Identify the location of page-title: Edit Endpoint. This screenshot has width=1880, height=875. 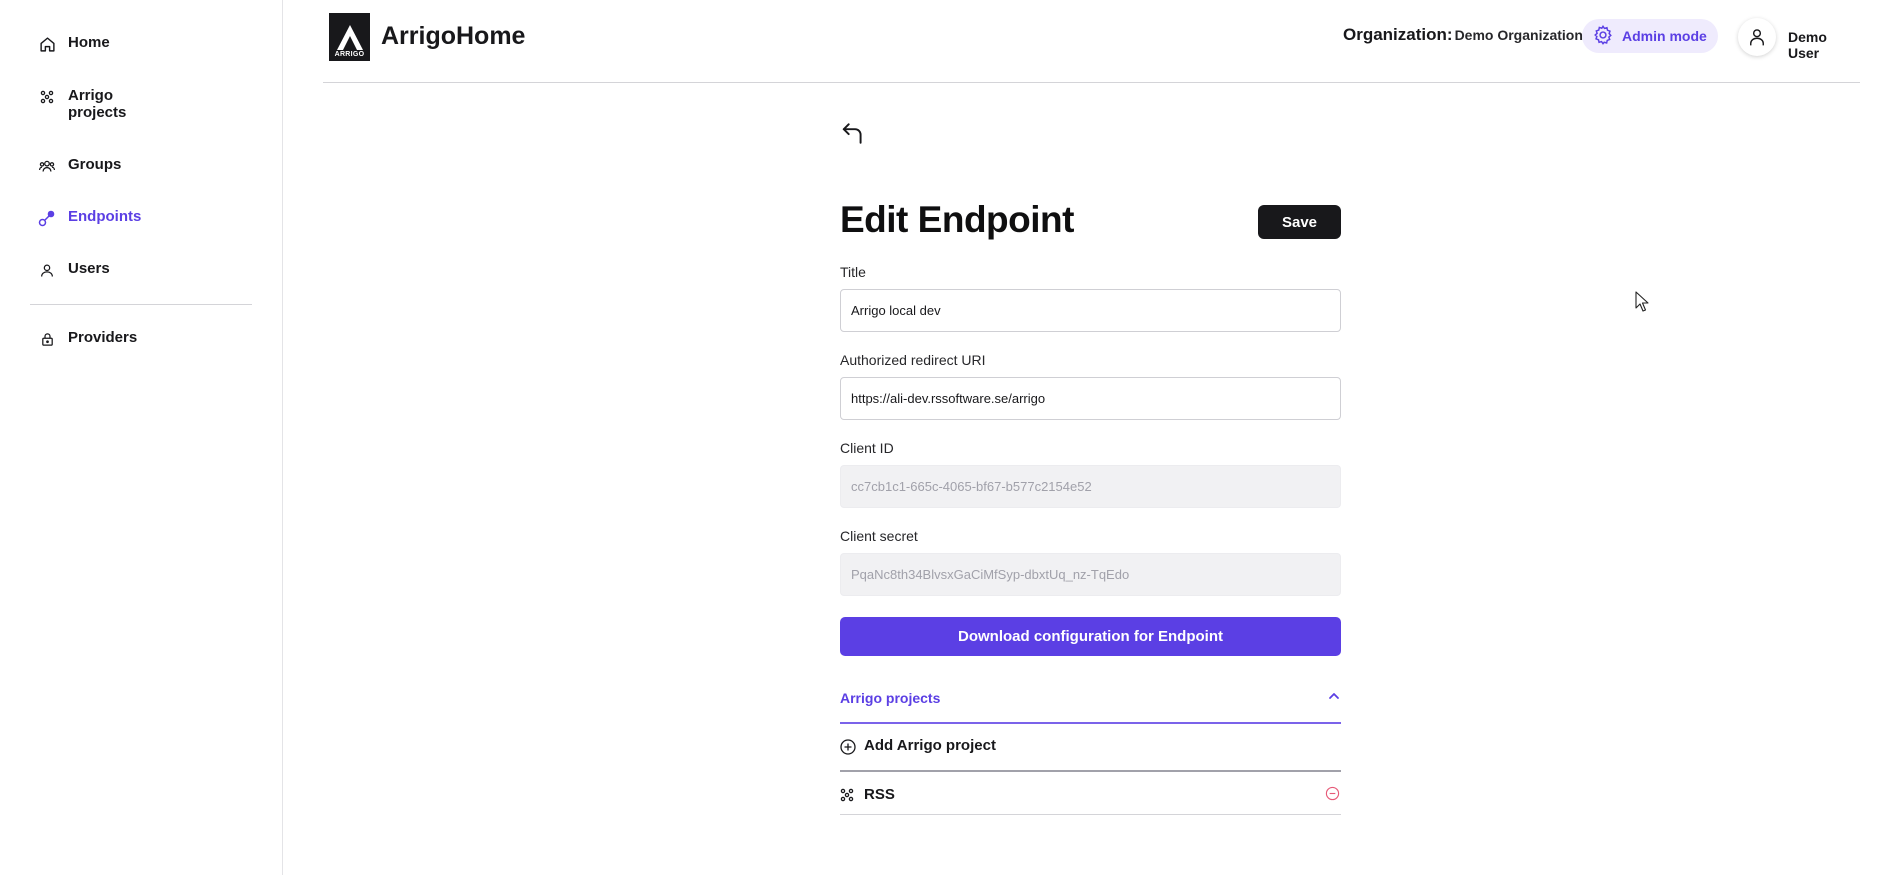
(957, 219).